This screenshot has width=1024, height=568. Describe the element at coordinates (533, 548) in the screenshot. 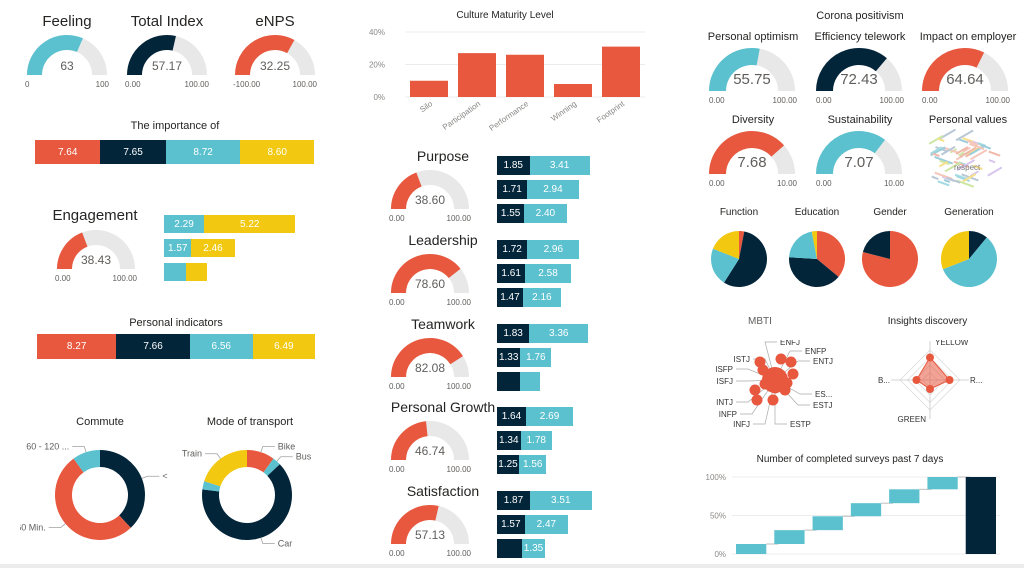

I see `bar-segment-b: 1.35` at that location.